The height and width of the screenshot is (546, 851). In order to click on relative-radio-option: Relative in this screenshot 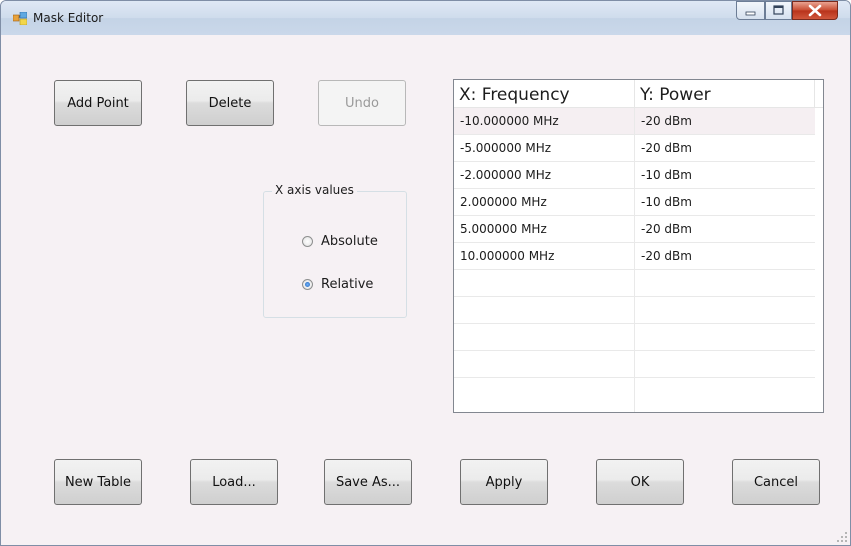, I will do `click(337, 284)`.